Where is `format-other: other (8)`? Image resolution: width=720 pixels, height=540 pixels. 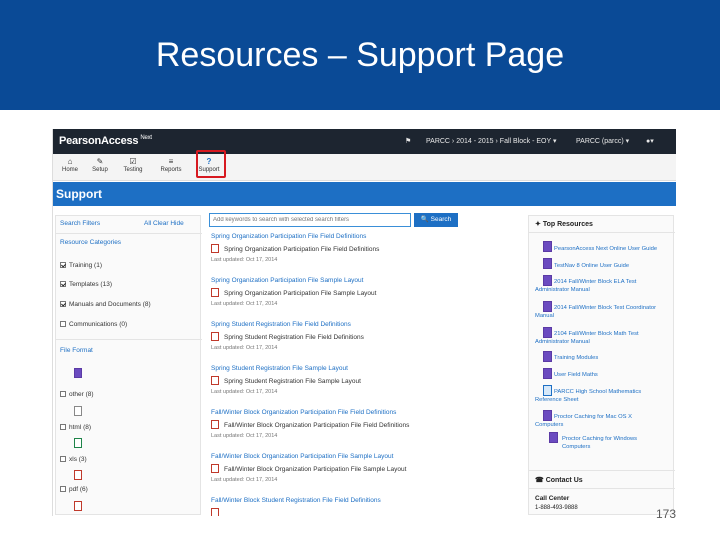
format-other: other (8) is located at coordinates (77, 394).